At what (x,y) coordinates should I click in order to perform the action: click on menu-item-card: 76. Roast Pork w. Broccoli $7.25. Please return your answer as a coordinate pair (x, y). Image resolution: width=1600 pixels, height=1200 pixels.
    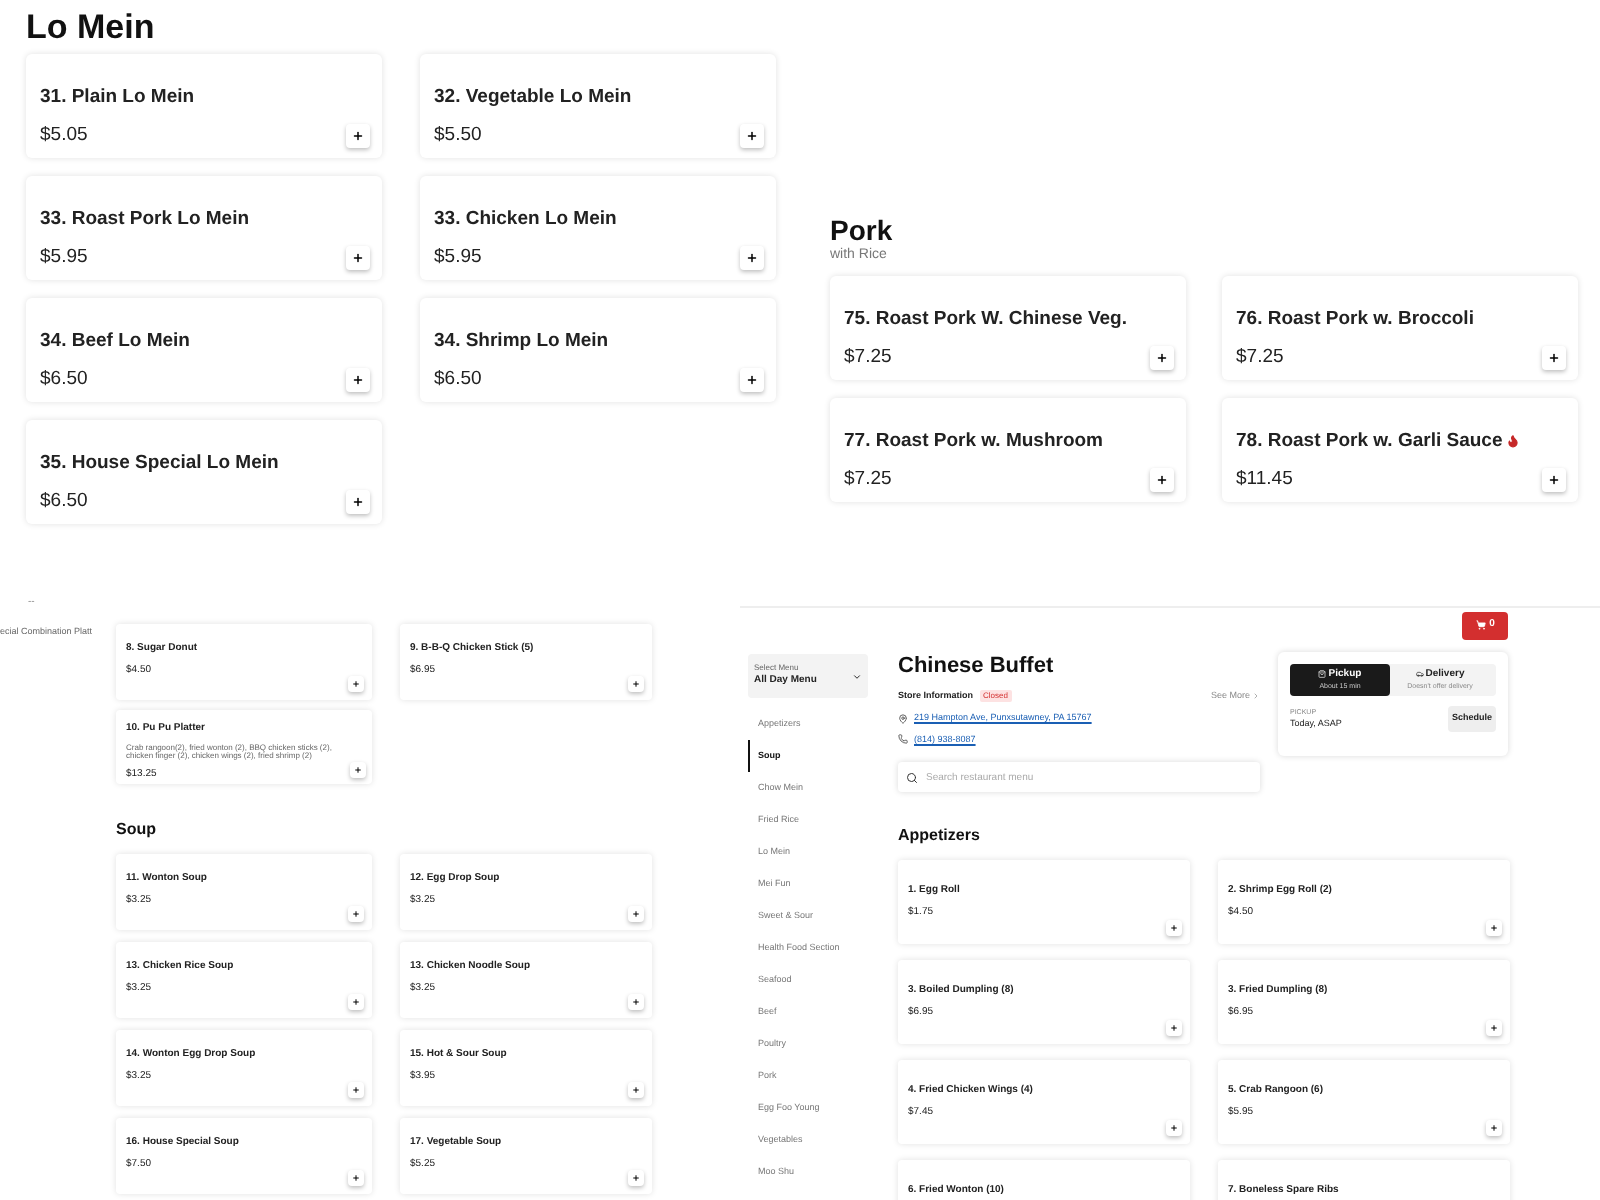
    Looking at the image, I should click on (1400, 327).